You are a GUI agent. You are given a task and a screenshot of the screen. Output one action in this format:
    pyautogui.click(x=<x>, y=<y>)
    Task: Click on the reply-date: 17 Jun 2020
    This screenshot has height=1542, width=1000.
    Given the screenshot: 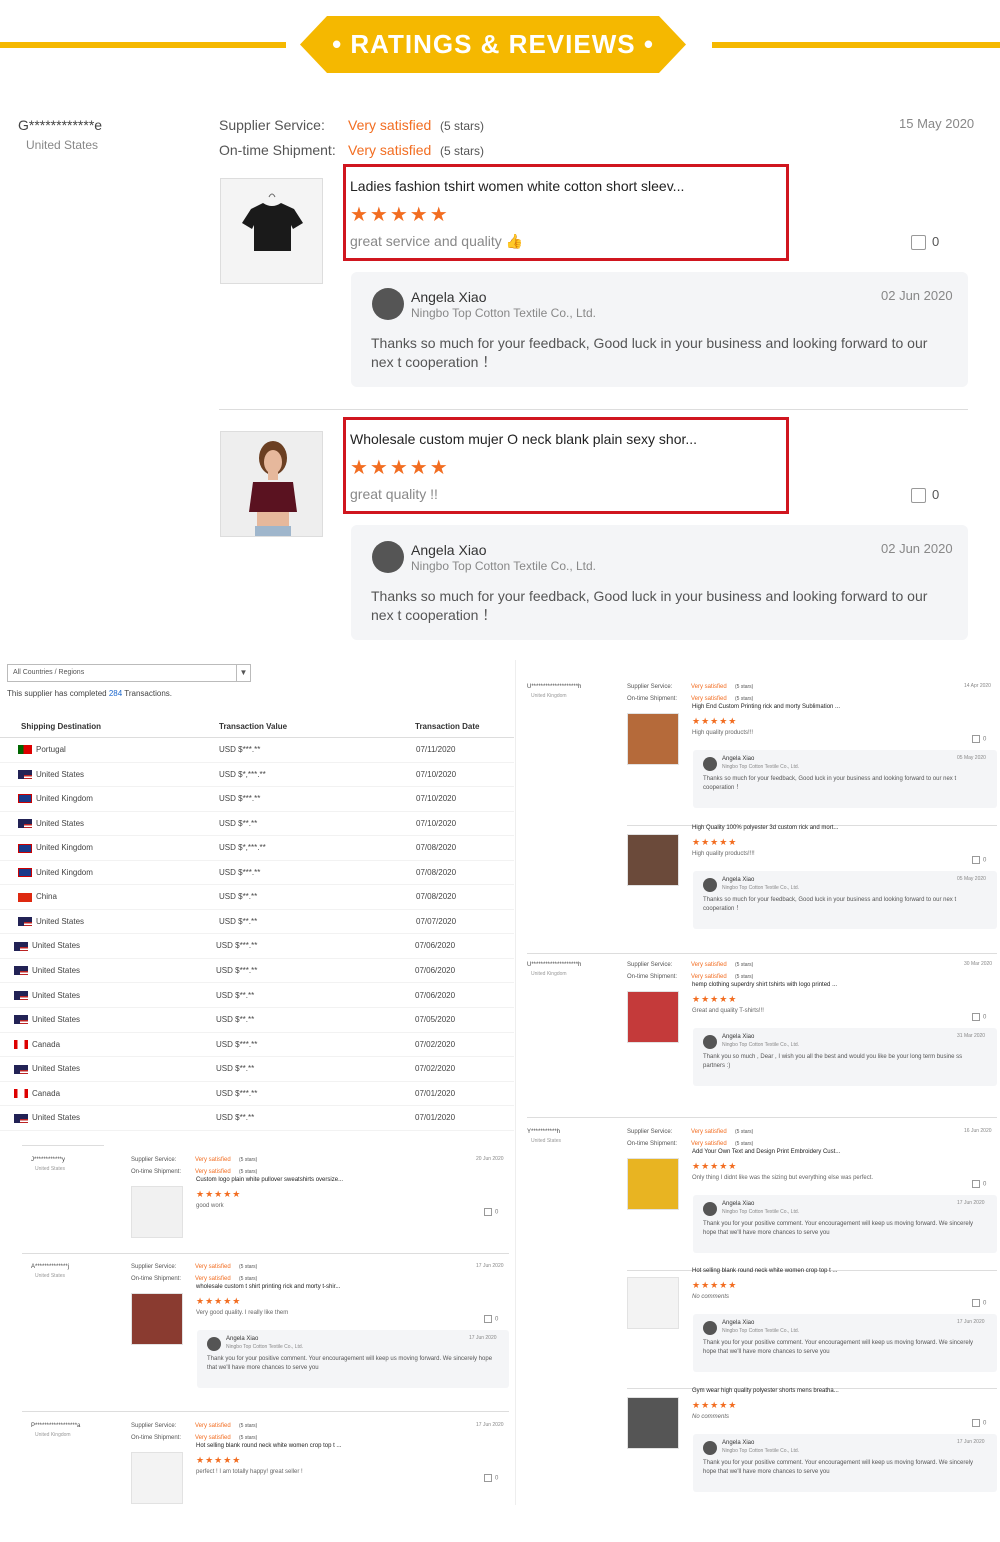 What is the action you would take?
    pyautogui.click(x=971, y=1442)
    